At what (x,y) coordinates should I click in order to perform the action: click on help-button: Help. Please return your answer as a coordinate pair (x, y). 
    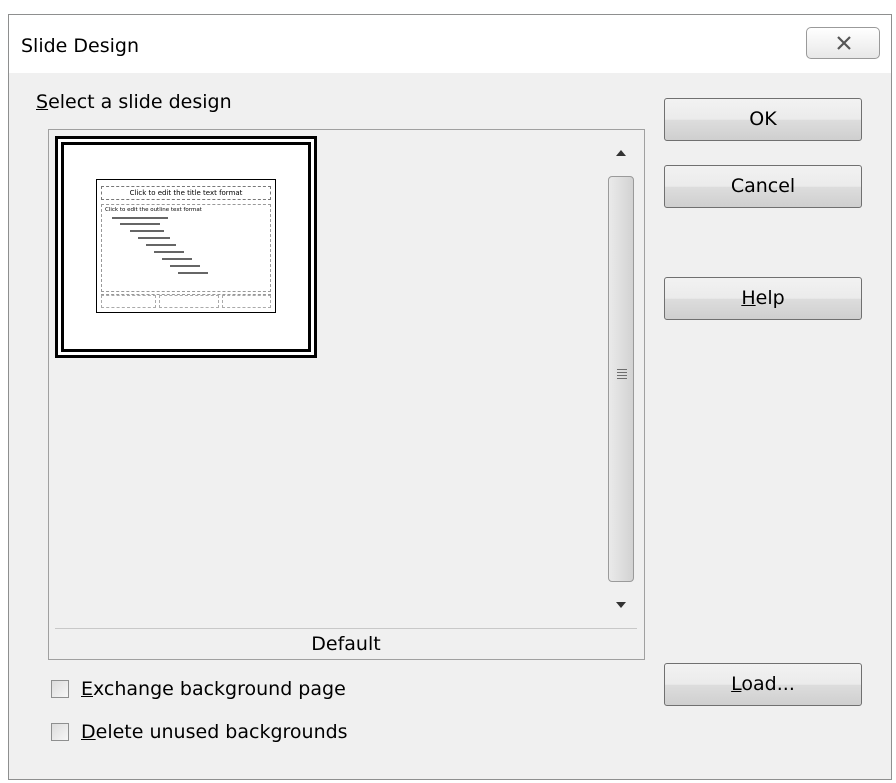
    Looking at the image, I should click on (763, 298).